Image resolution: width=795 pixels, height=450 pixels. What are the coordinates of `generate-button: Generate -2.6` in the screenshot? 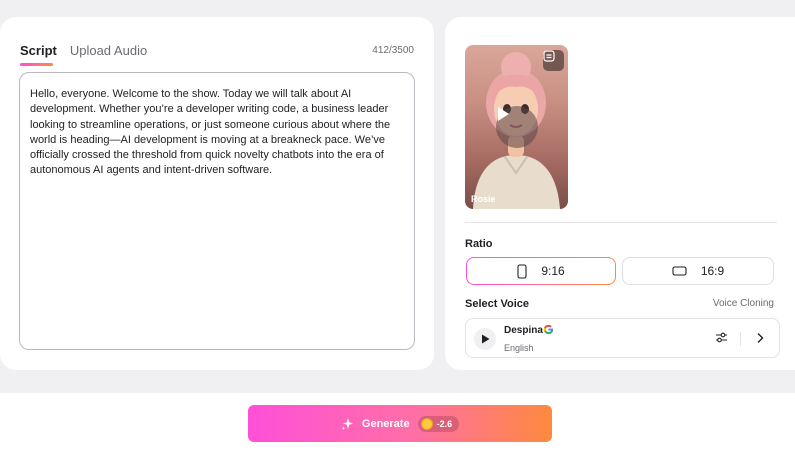 It's located at (400, 423).